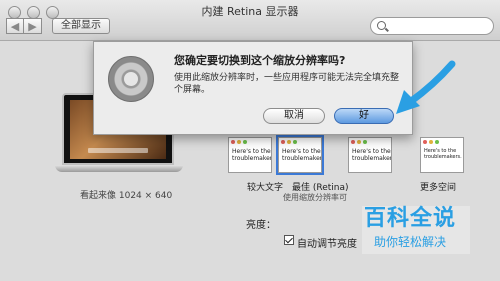 Image resolution: width=500 pixels, height=281 pixels. Describe the element at coordinates (432, 26) in the screenshot. I see `search-field` at that location.